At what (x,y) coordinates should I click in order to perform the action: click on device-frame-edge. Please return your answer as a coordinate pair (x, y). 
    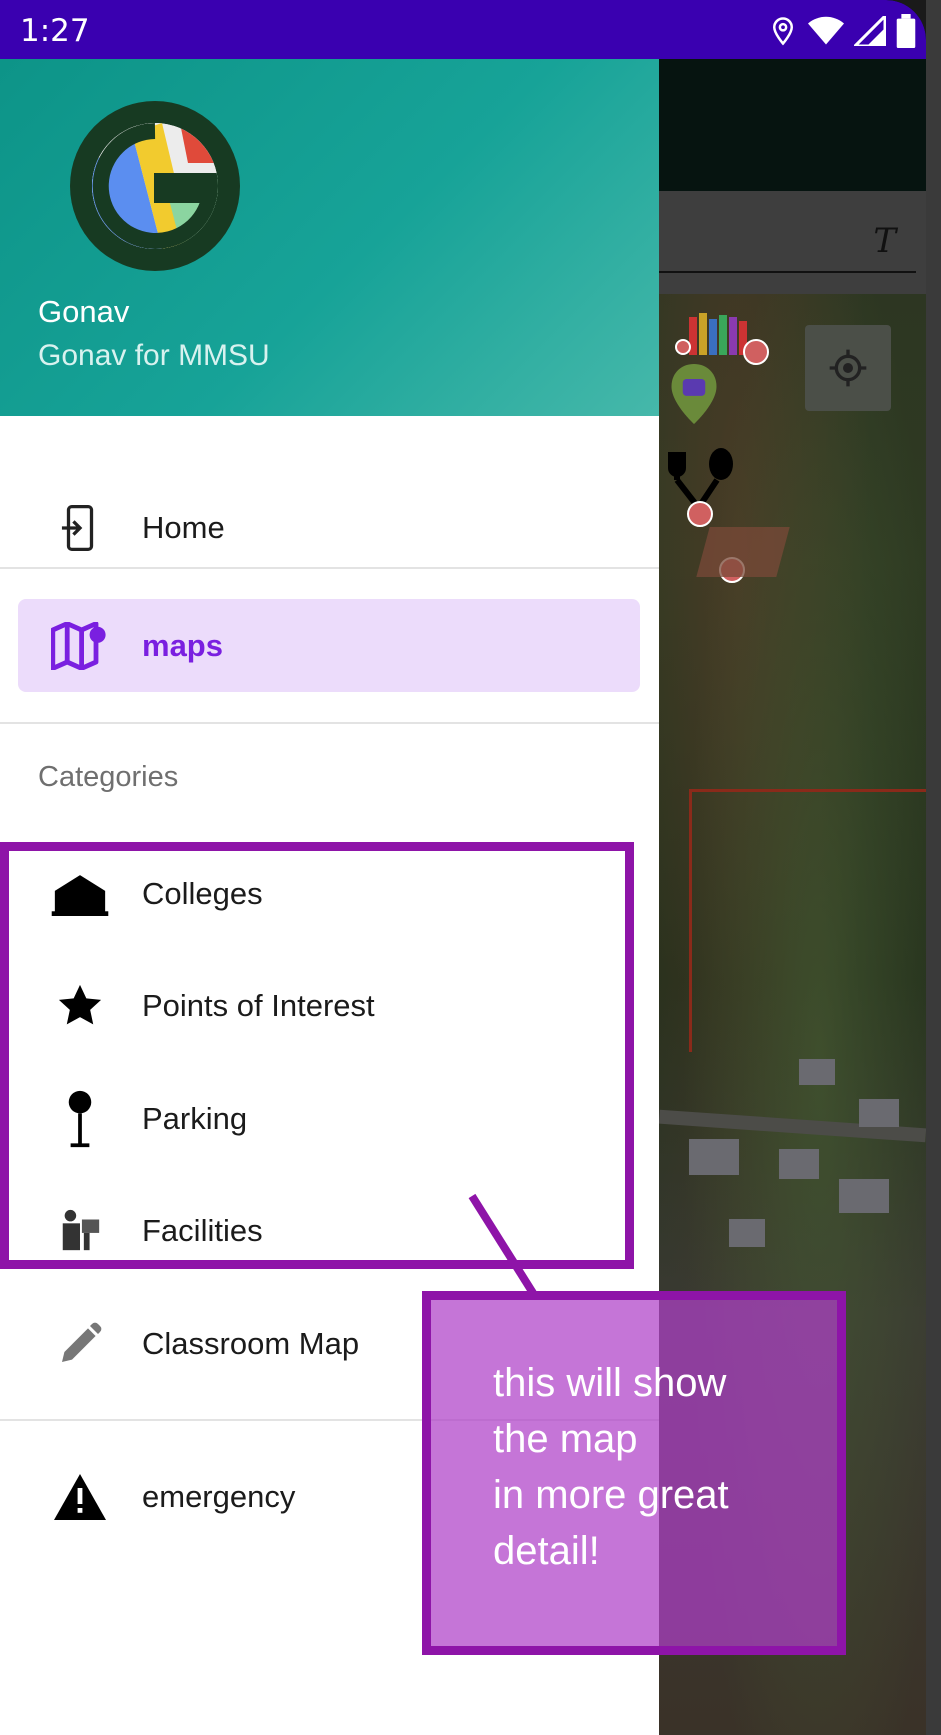
    Looking at the image, I should click on (933, 867).